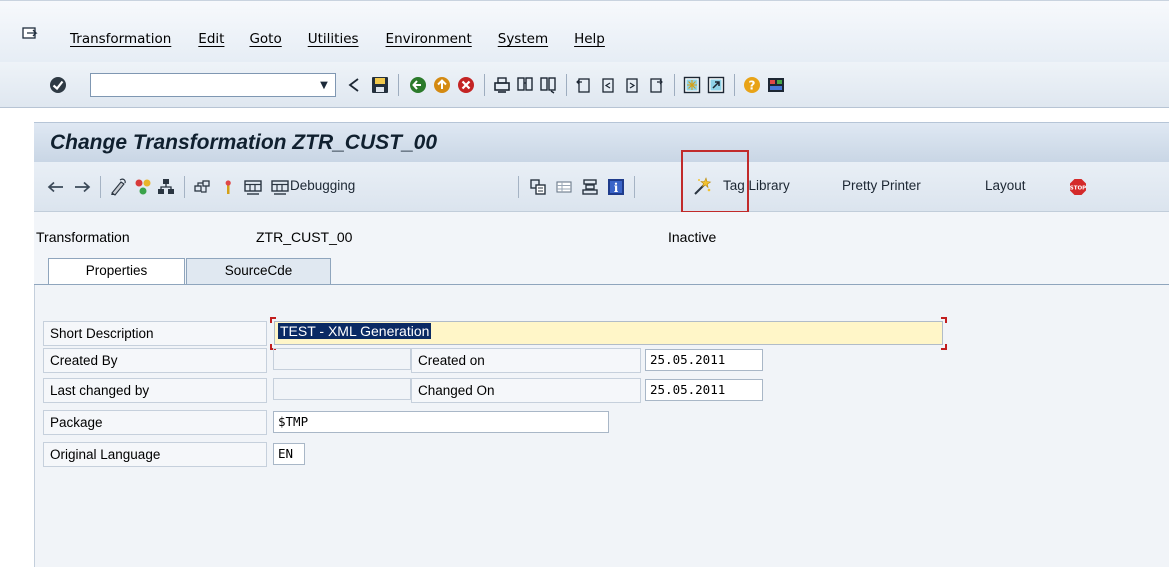 Image resolution: width=1169 pixels, height=567 pixels. What do you see at coordinates (548, 85) in the screenshot?
I see `find-next-icon` at bounding box center [548, 85].